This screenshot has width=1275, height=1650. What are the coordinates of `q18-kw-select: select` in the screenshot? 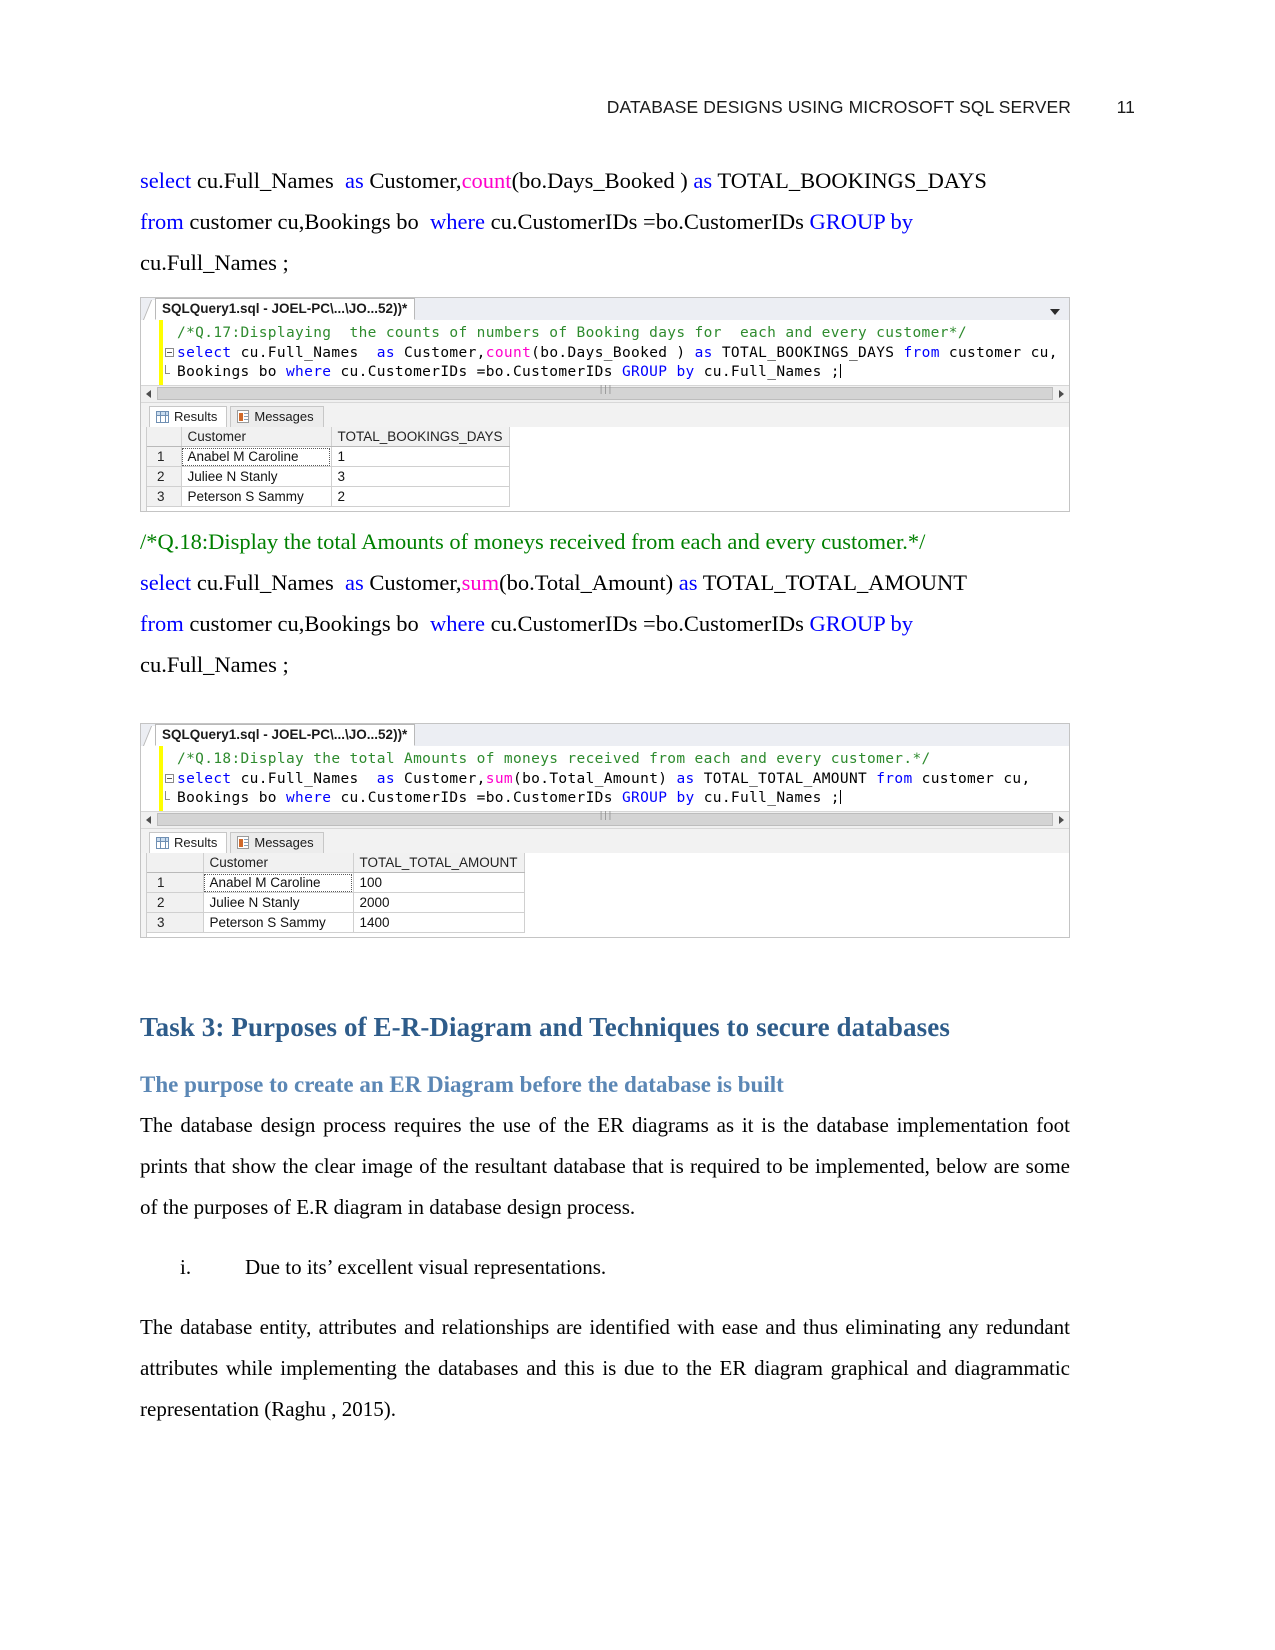 It's located at (168, 582).